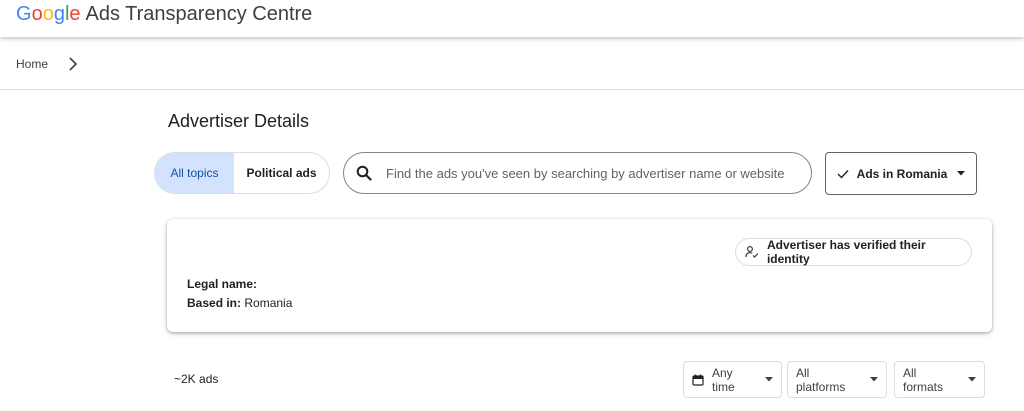  I want to click on platforms-filter-dropdown: All platforms, so click(837, 379).